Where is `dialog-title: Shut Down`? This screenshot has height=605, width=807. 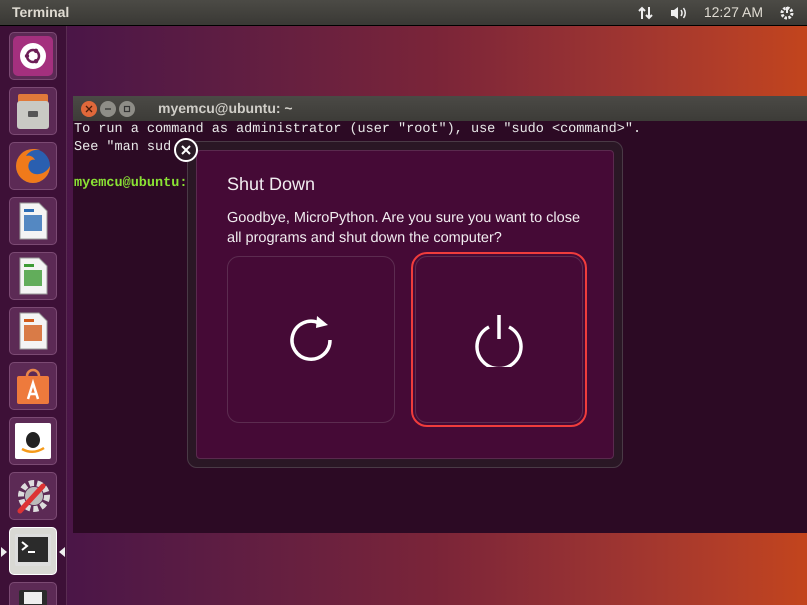 dialog-title: Shut Down is located at coordinates (271, 184).